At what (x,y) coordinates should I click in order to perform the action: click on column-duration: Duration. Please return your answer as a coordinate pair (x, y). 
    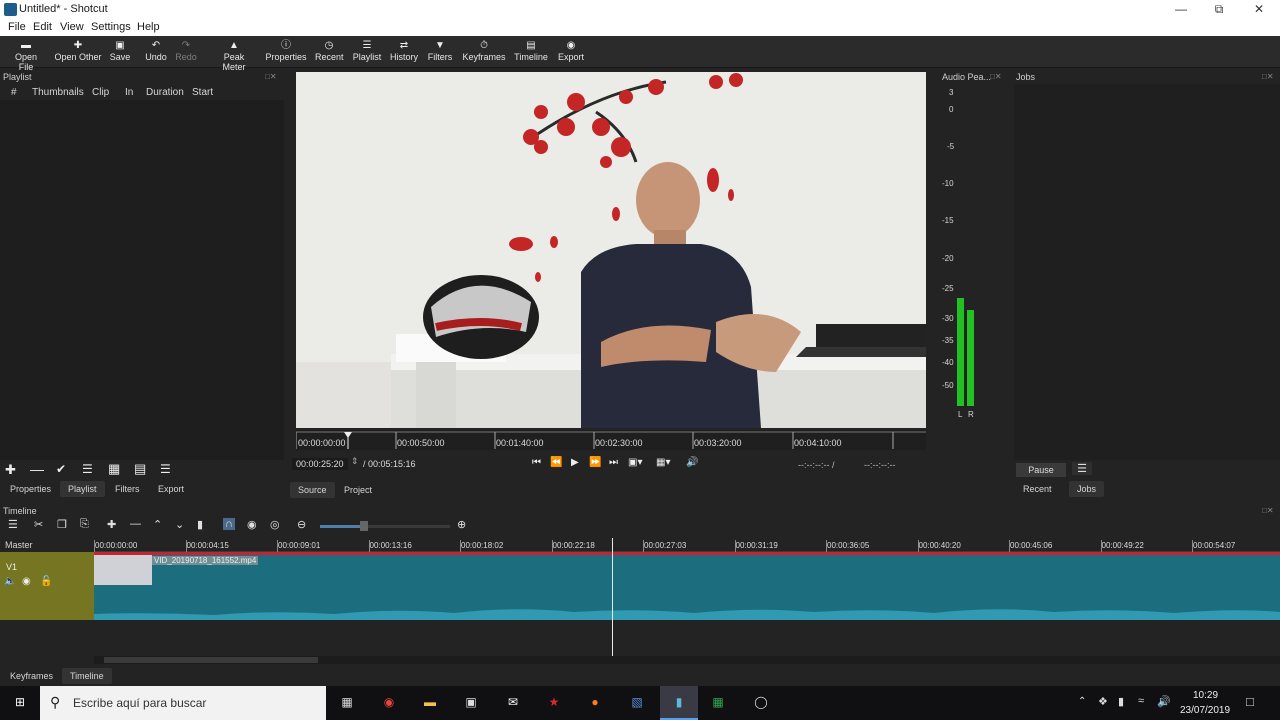
    Looking at the image, I should click on (165, 92).